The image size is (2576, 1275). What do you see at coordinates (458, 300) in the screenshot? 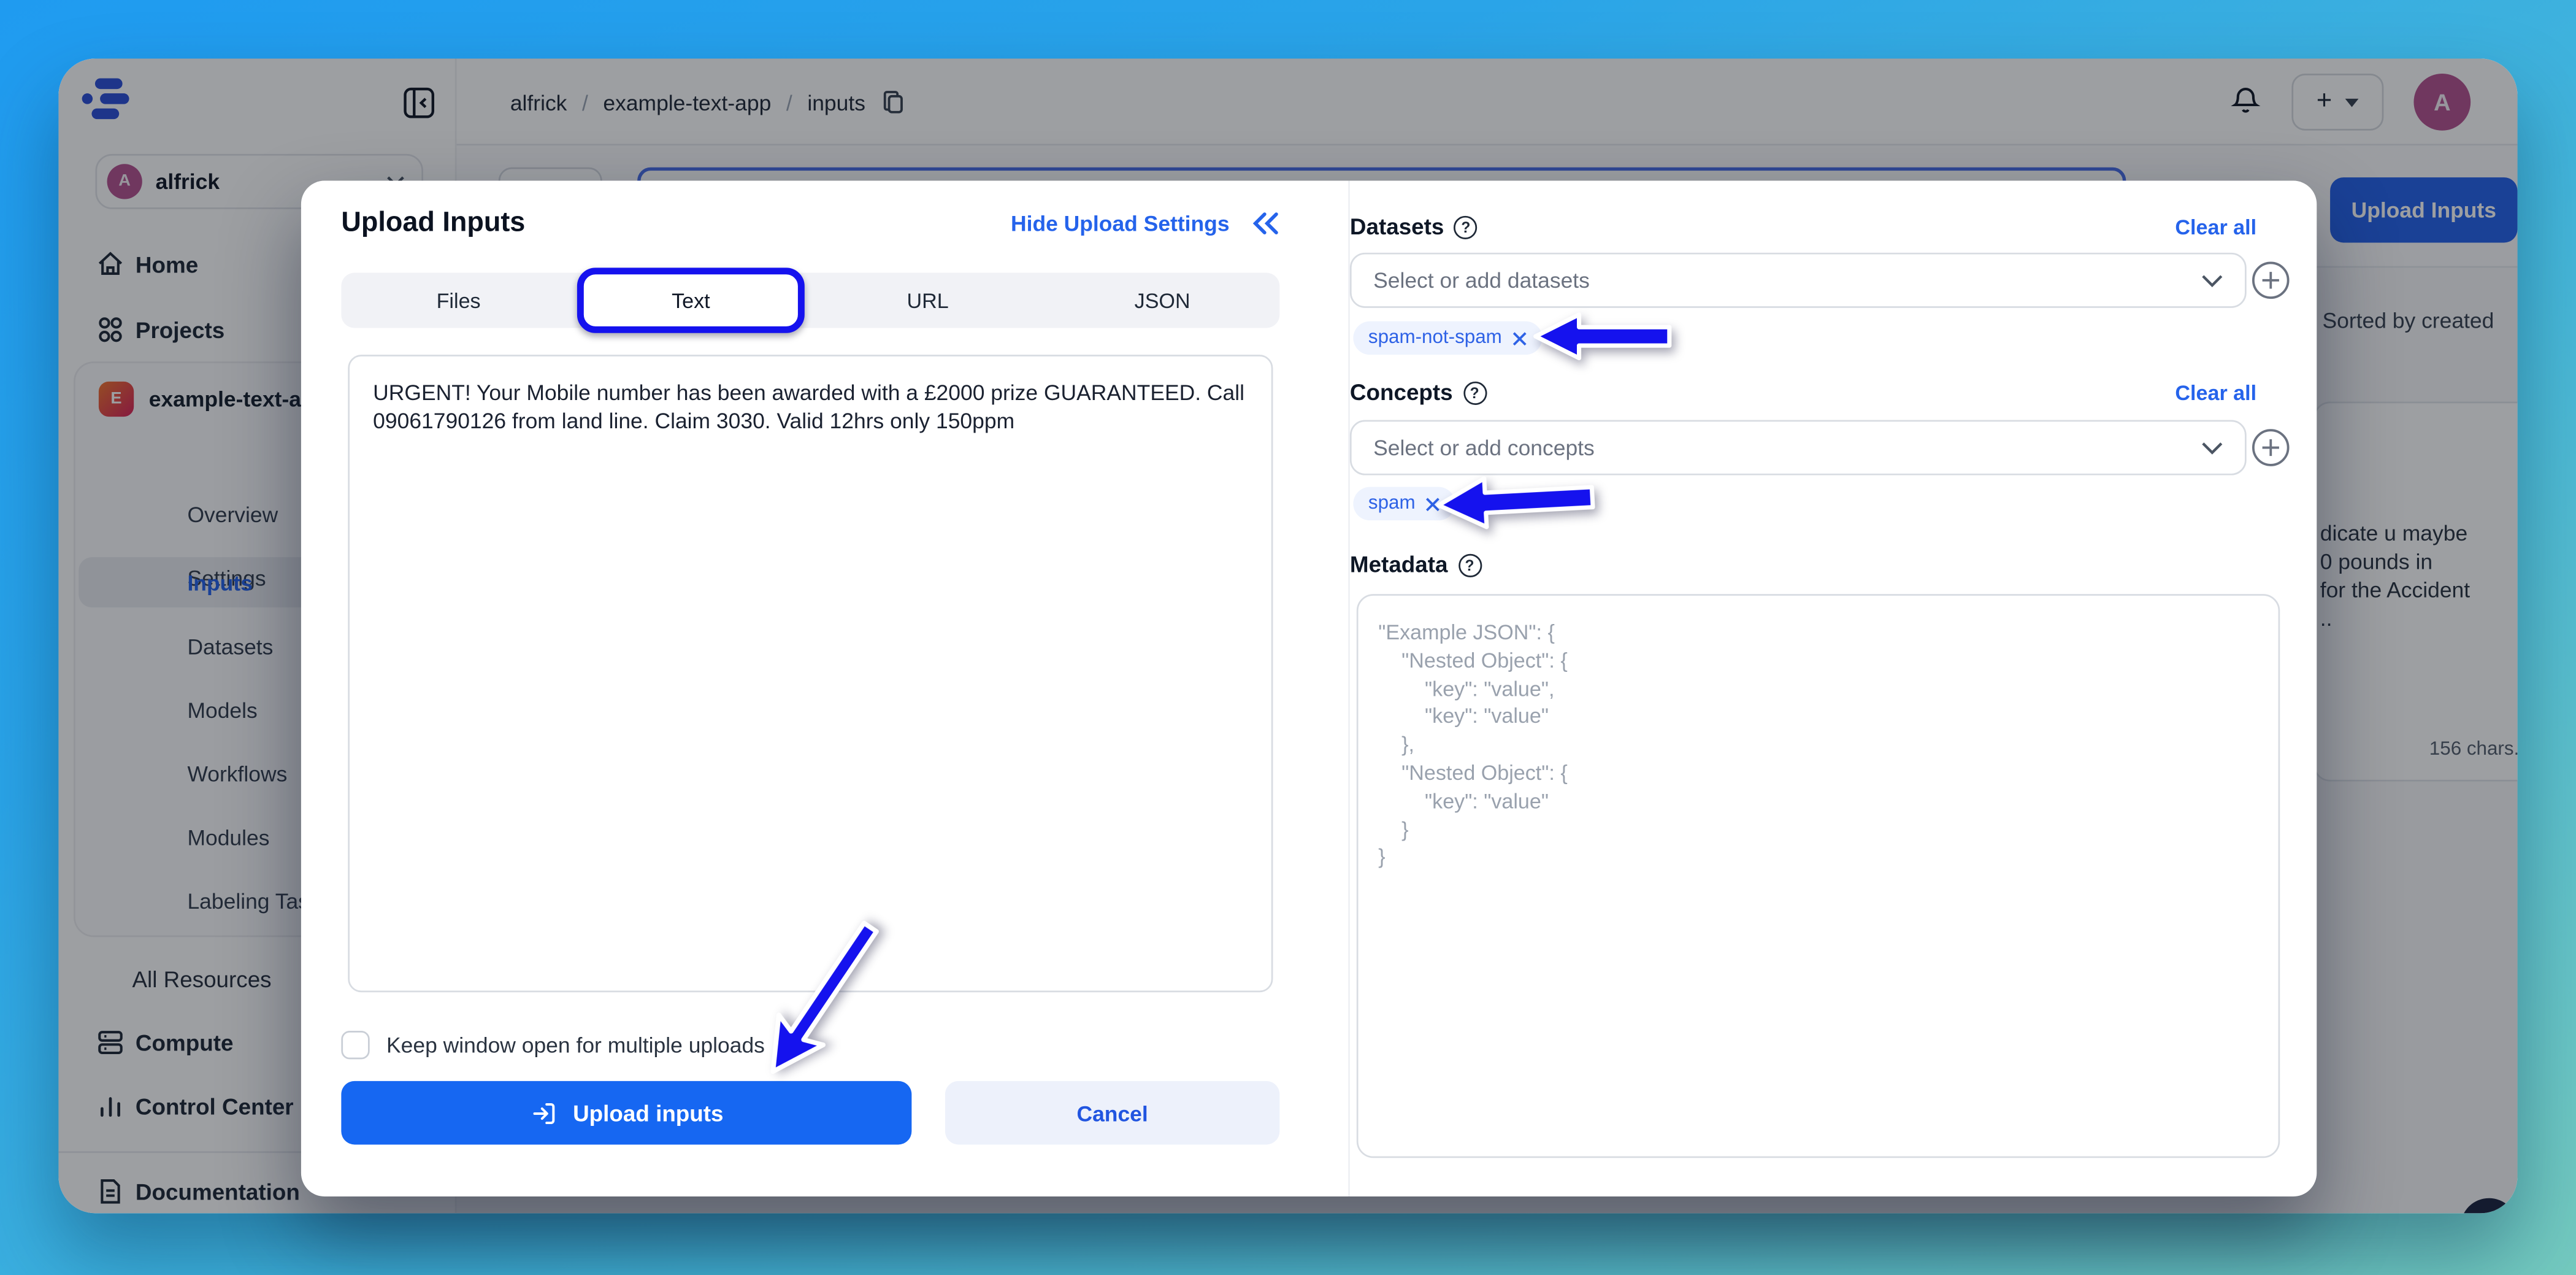
I see `tab-files: Files` at bounding box center [458, 300].